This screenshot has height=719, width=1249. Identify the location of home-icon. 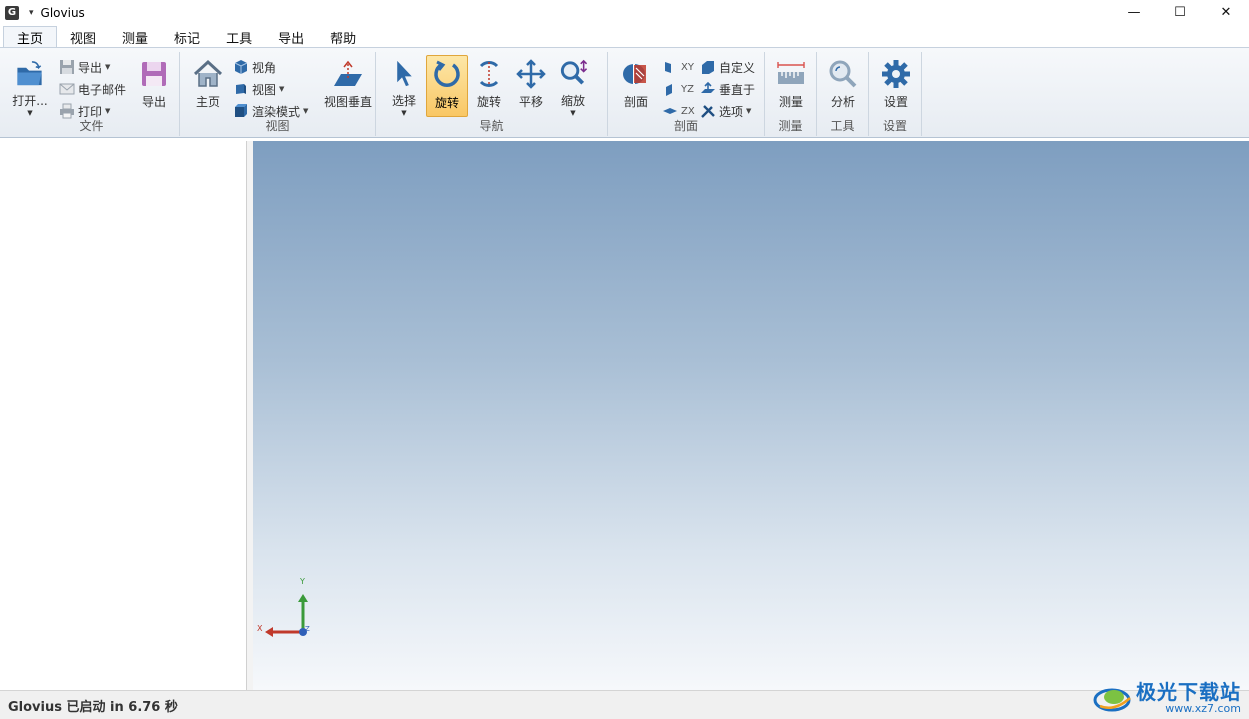
(208, 73).